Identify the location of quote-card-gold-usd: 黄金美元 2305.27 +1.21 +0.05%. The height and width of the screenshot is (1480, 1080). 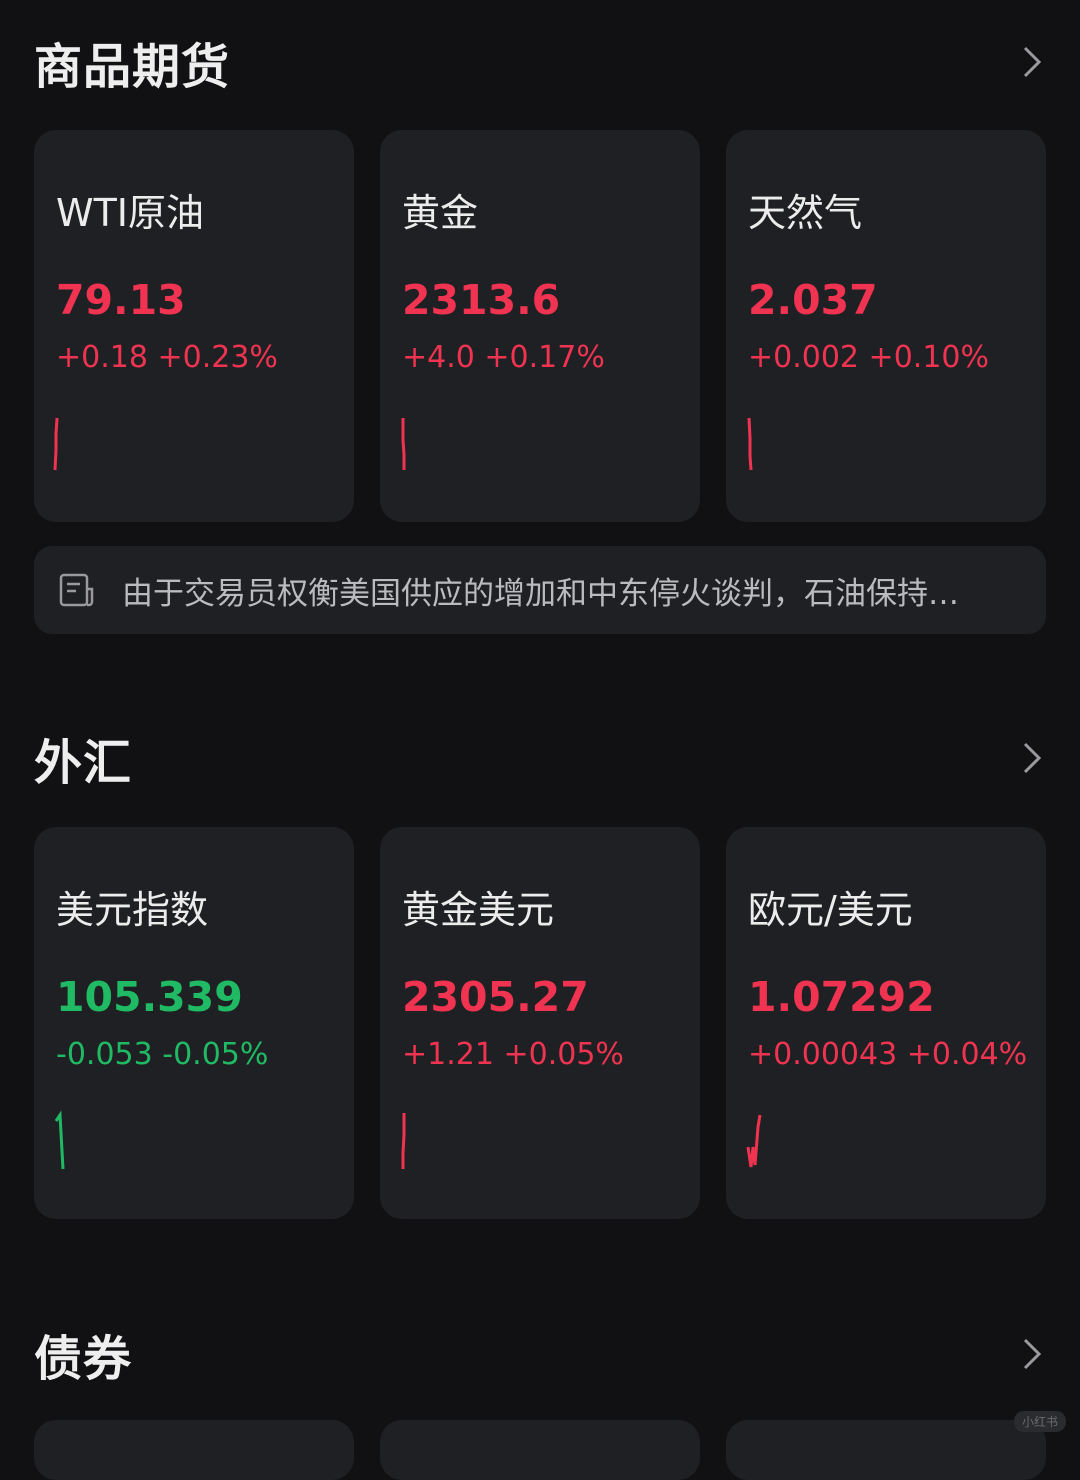
(540, 1023).